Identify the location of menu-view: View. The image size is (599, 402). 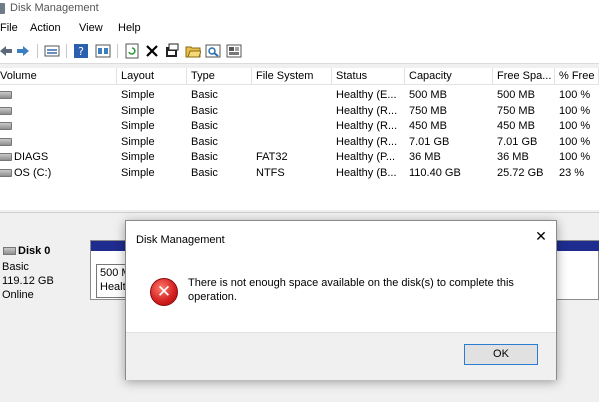
(91, 28).